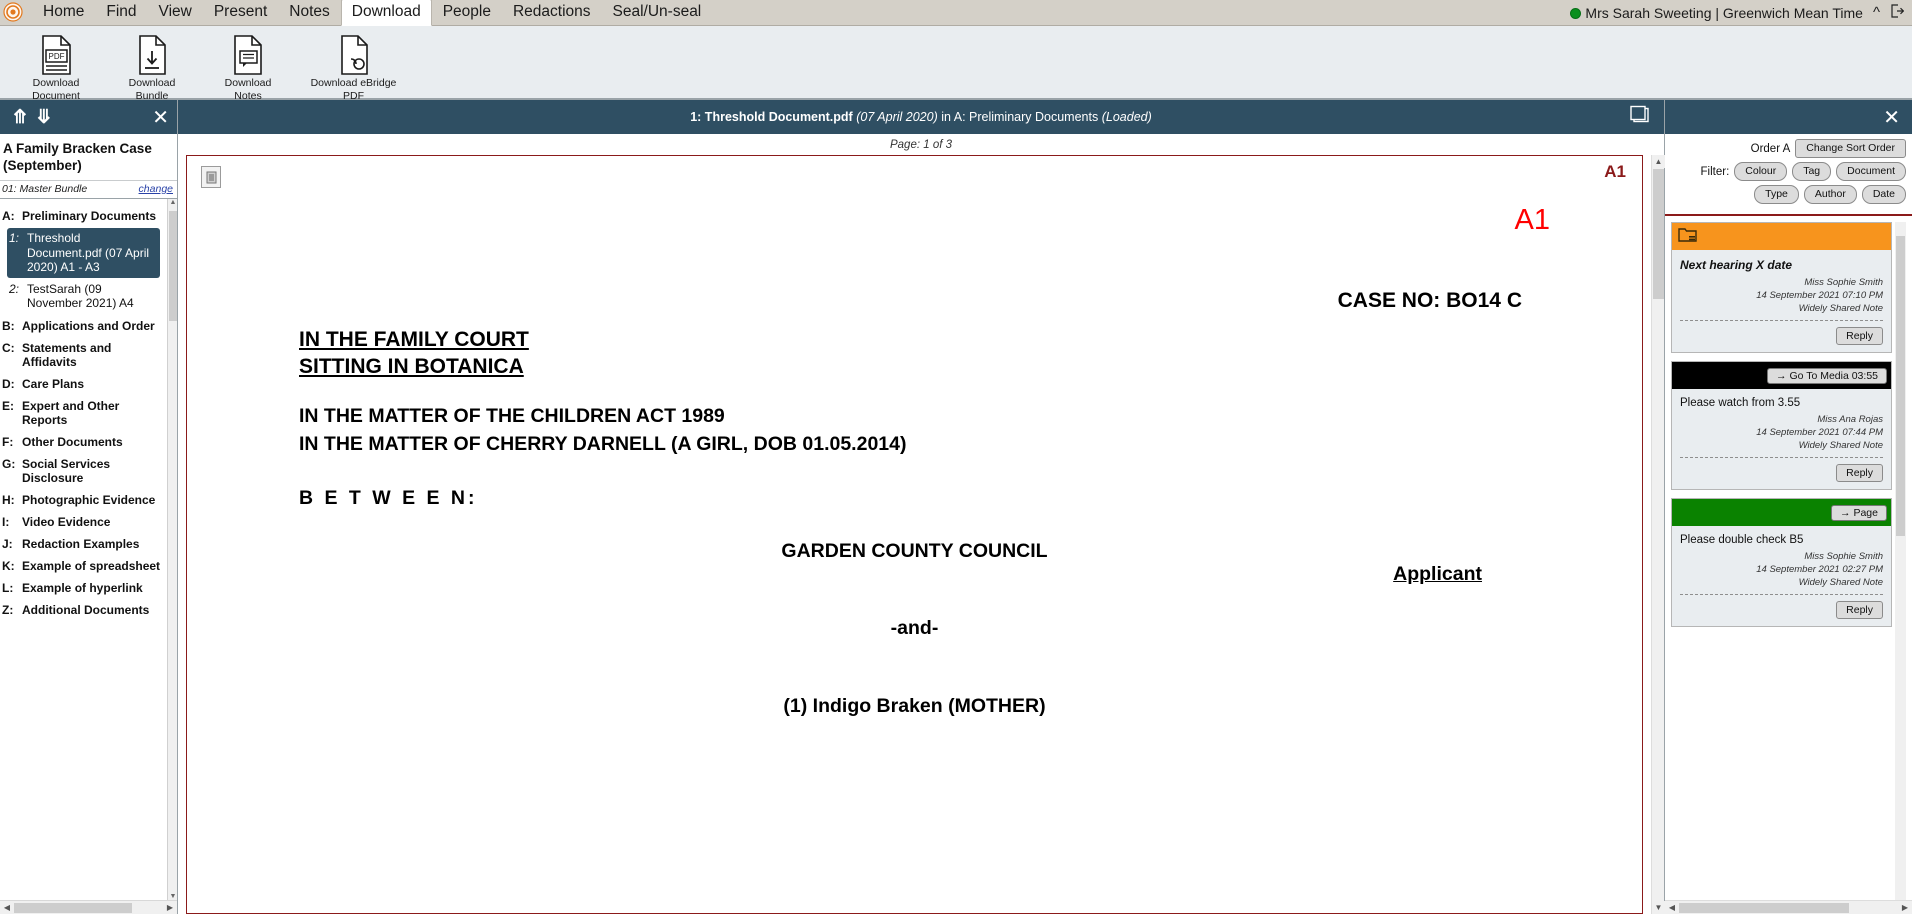 This screenshot has height=914, width=1912. Describe the element at coordinates (82, 216) in the screenshot. I see `sidebar-section-a: A: Preliminary Documents` at that location.